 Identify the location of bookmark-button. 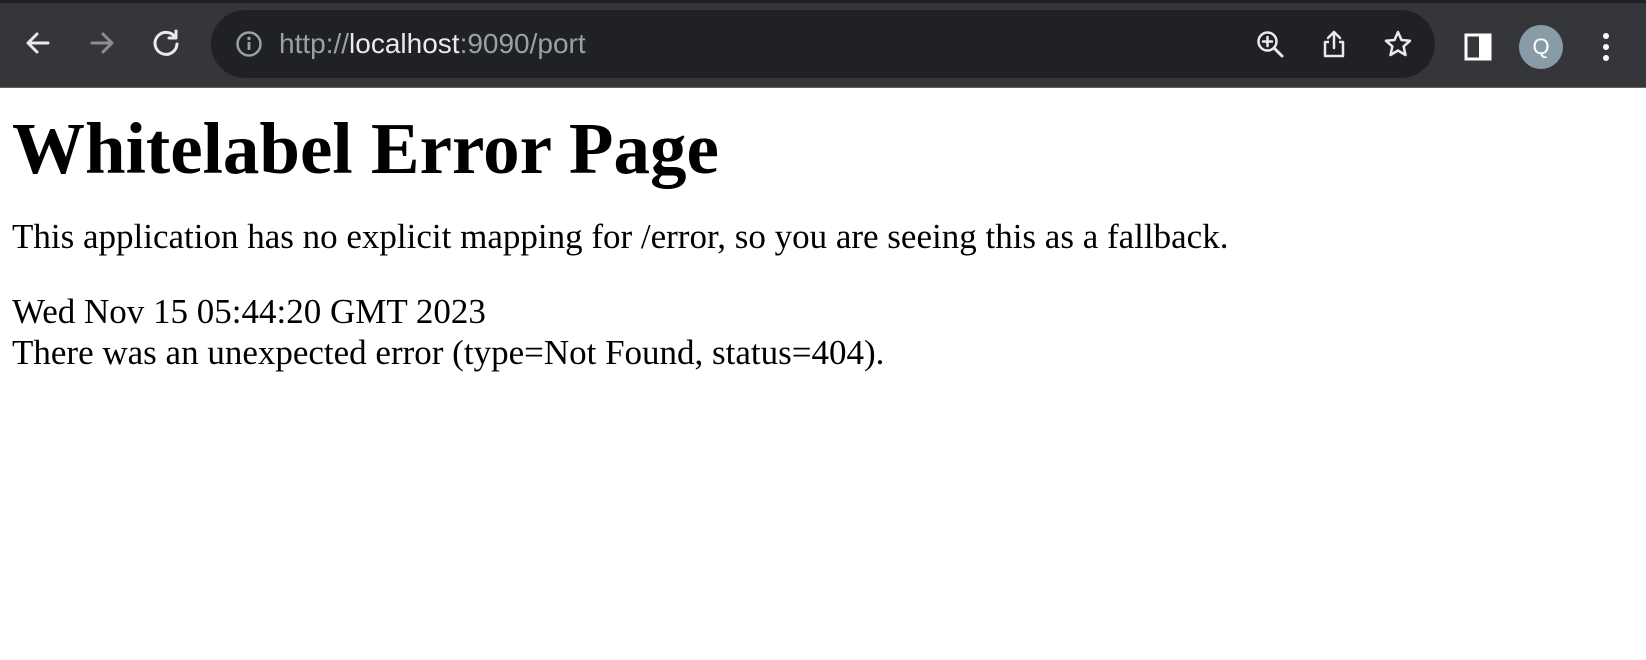
(1398, 44).